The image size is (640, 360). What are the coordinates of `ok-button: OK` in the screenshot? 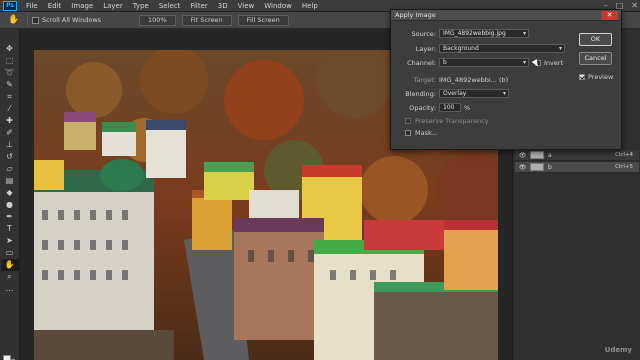 It's located at (595, 39).